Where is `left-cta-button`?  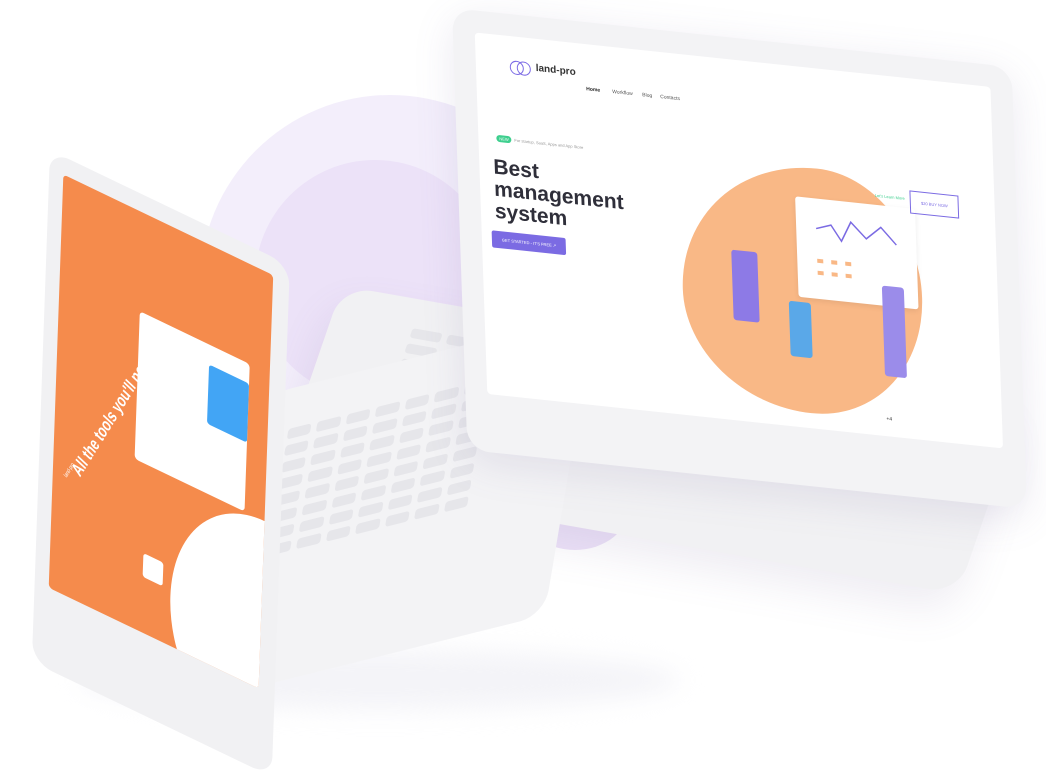 left-cta-button is located at coordinates (153, 570).